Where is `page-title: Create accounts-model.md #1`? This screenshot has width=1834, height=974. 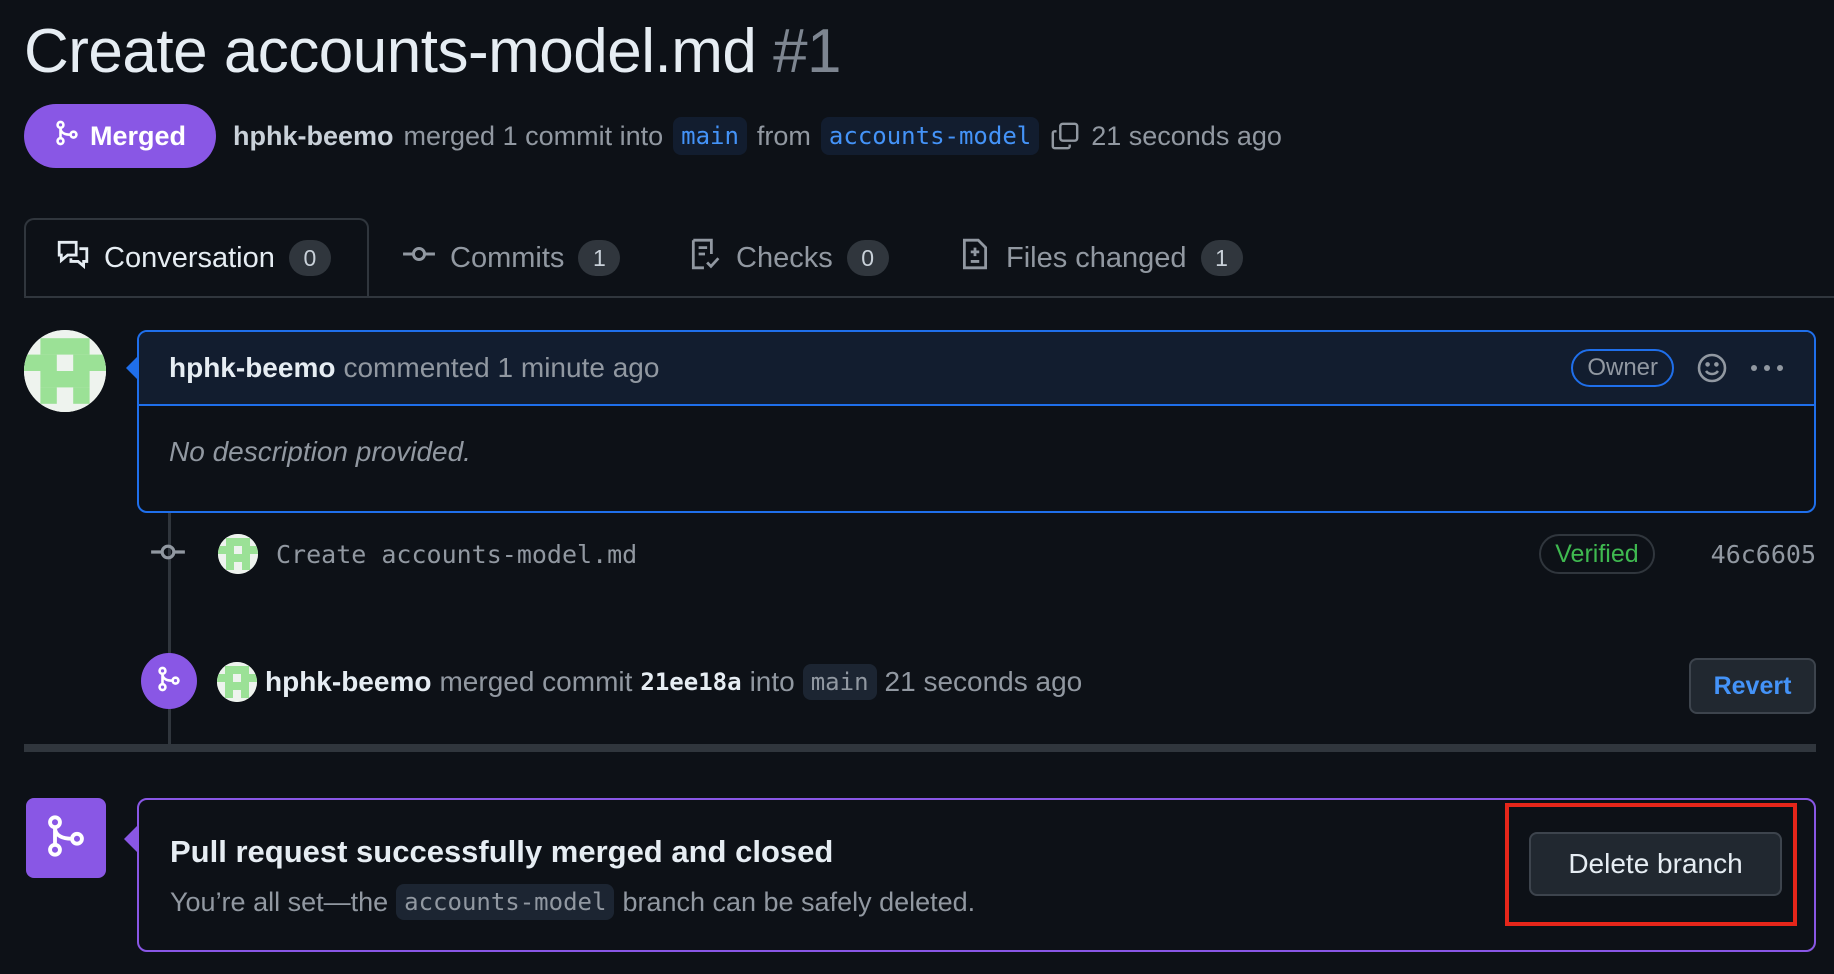
page-title: Create accounts-model.md #1 is located at coordinates (433, 52).